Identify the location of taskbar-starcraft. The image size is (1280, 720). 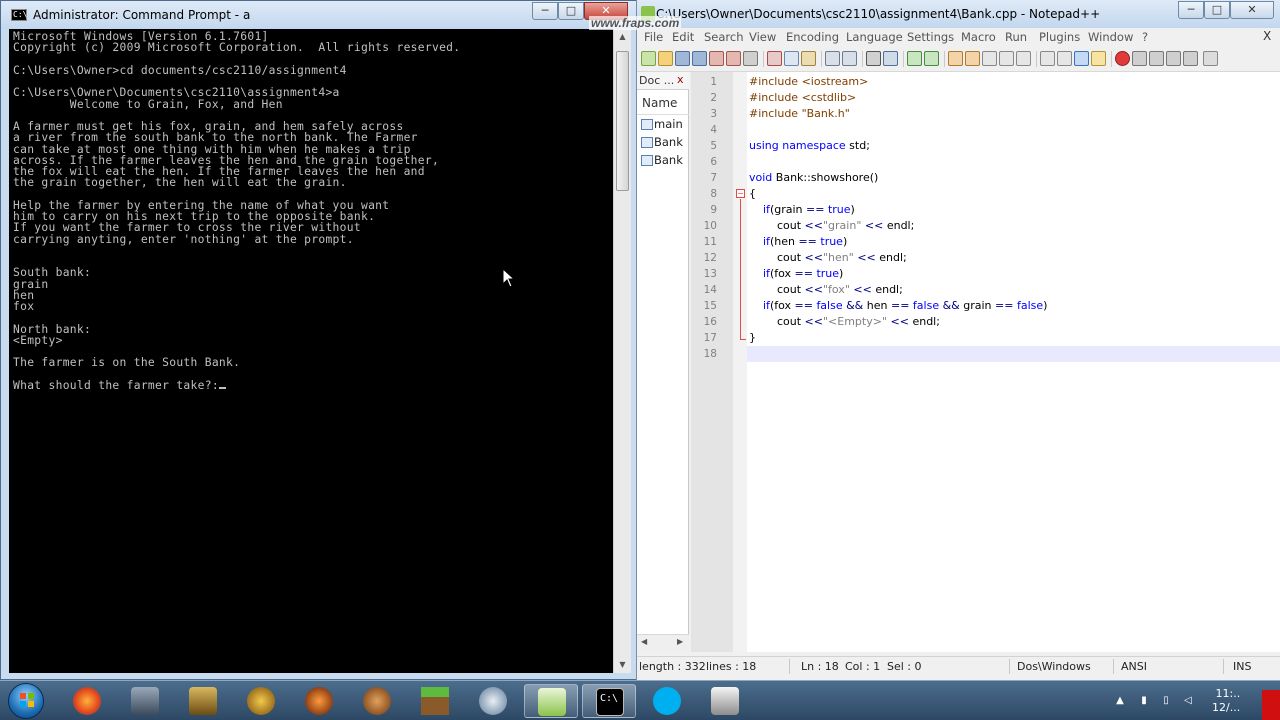
(145, 701).